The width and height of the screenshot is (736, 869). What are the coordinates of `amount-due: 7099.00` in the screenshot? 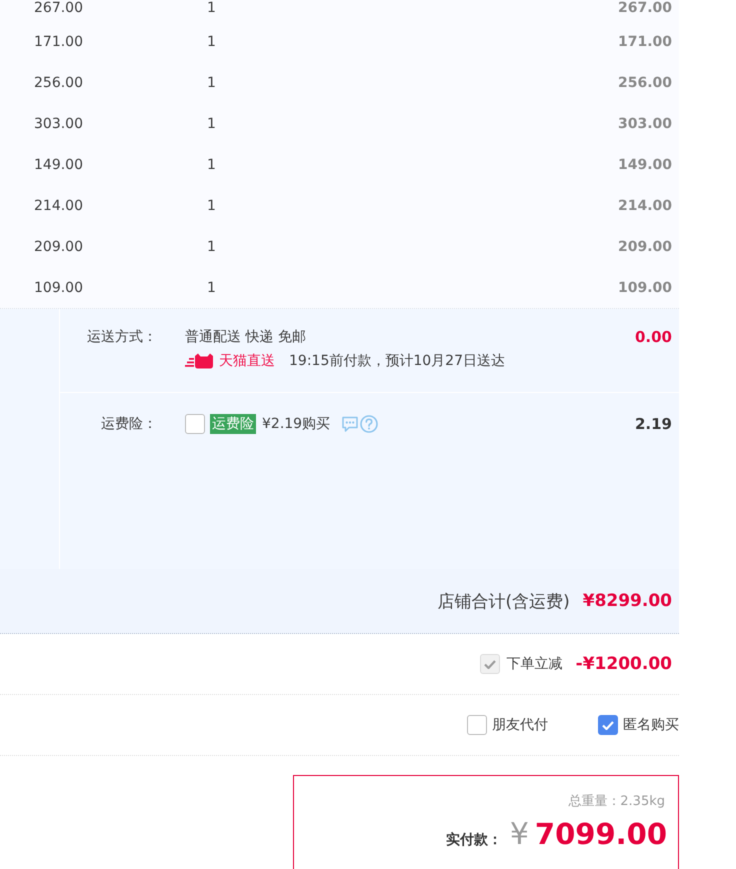 It's located at (600, 834).